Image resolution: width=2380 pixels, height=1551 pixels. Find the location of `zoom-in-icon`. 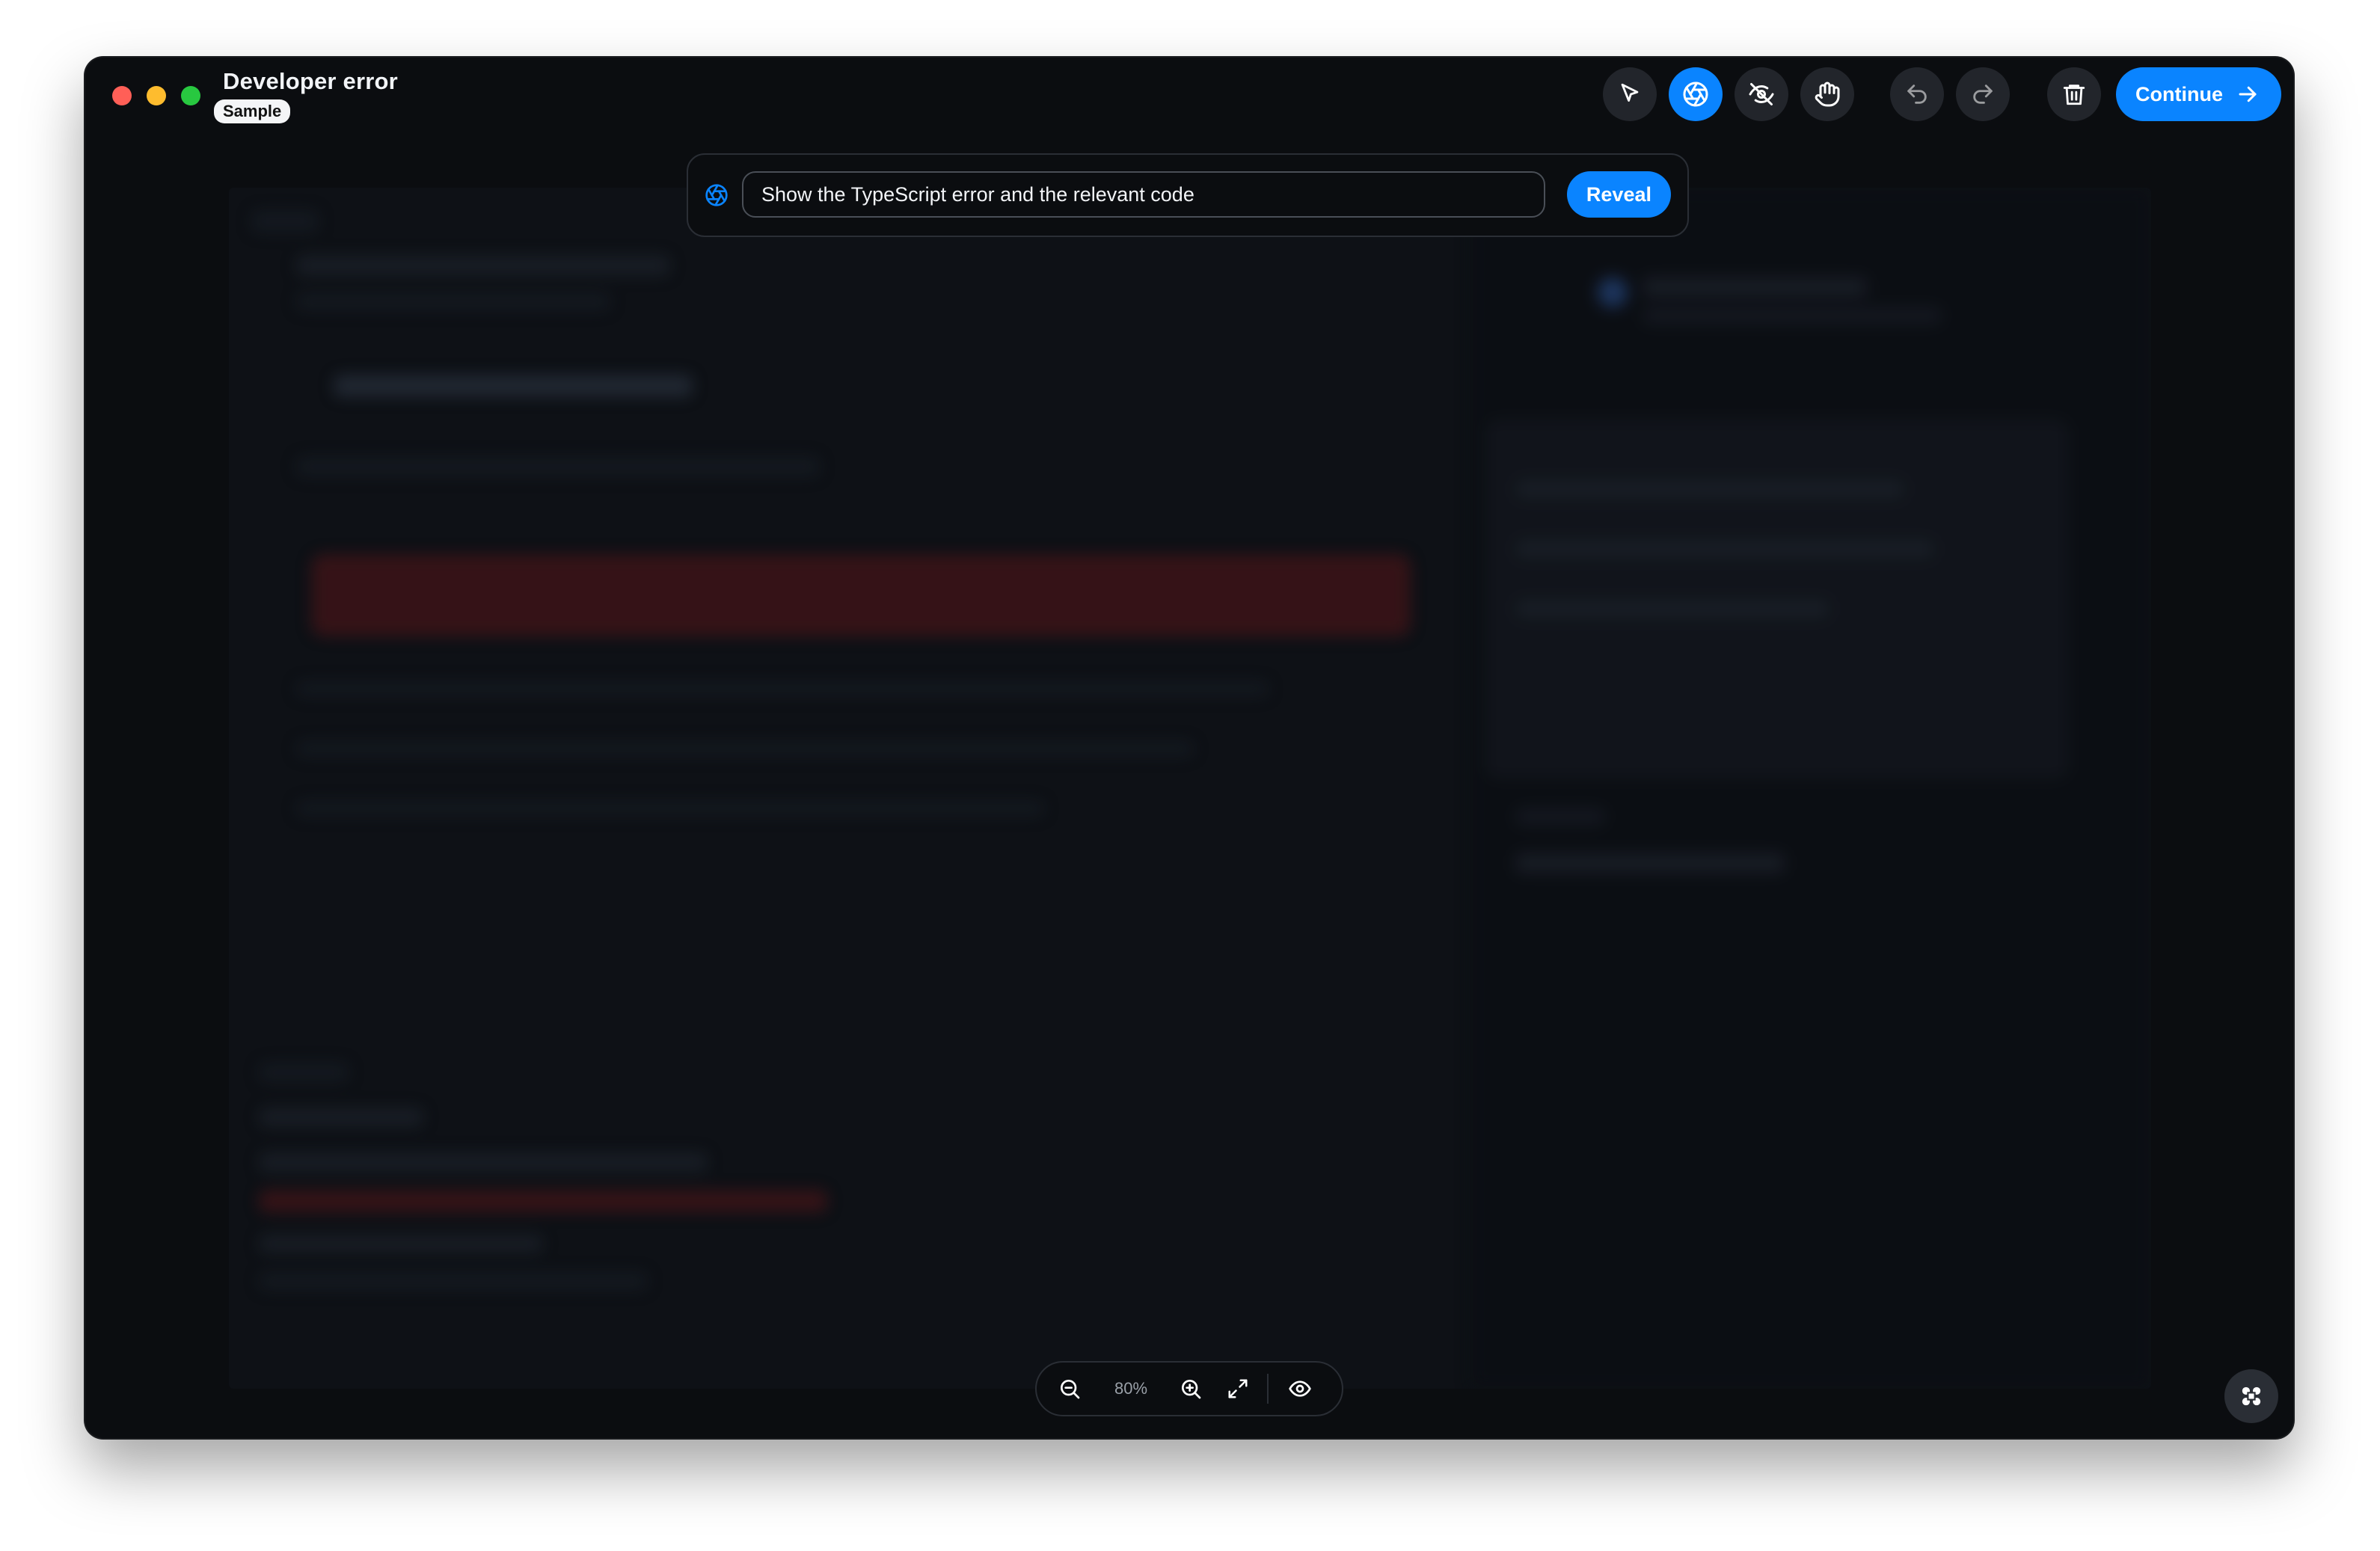

zoom-in-icon is located at coordinates (1191, 1389).